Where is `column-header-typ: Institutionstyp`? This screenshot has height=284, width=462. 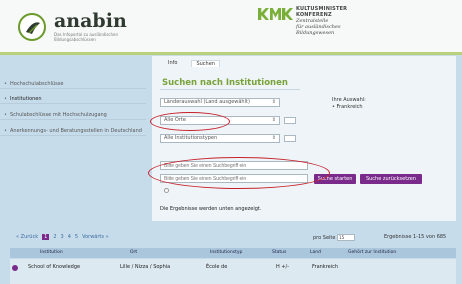 column-header-typ: Institutionstyp is located at coordinates (226, 253).